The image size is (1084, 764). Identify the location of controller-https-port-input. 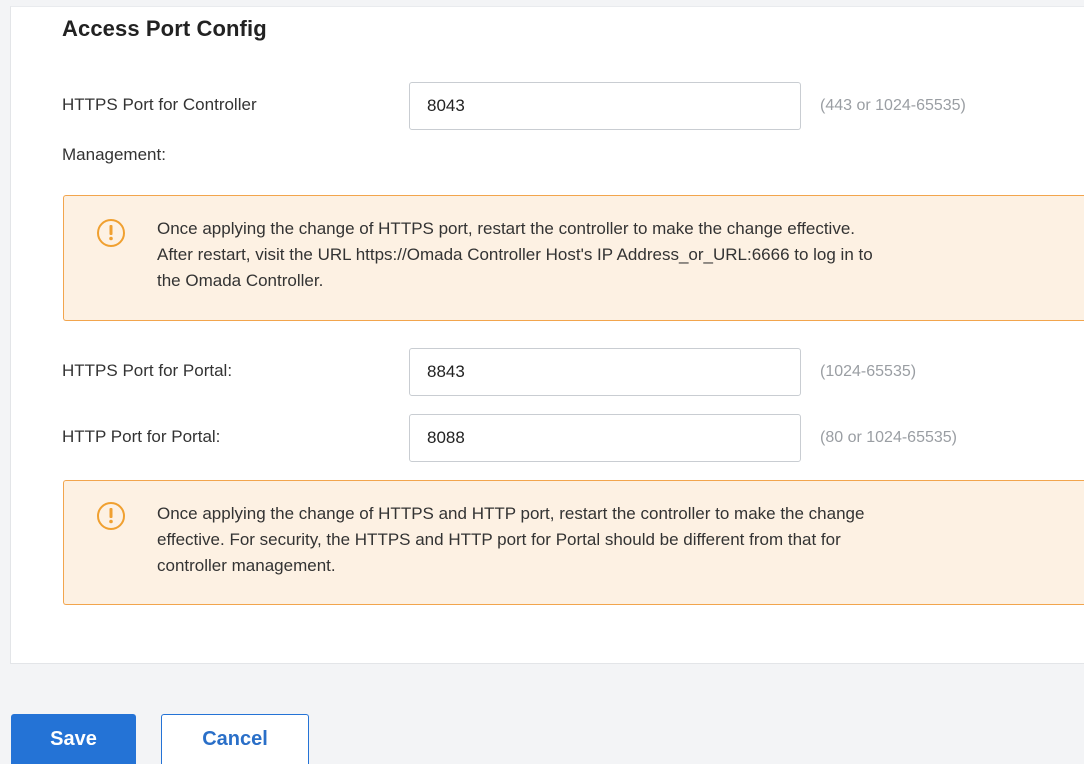
(605, 106).